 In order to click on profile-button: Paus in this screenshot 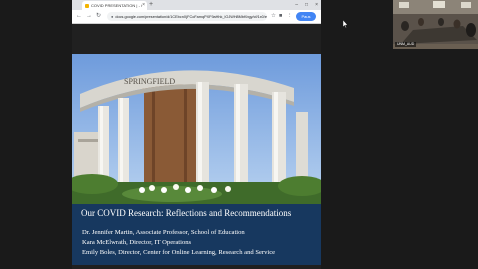, I will do `click(306, 16)`.